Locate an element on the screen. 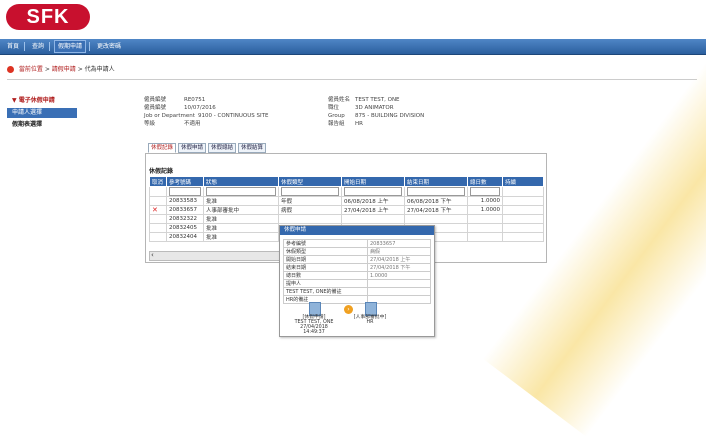 Image resolution: width=706 pixels, height=437 pixels. type-filter-dropdown is located at coordinates (310, 191).